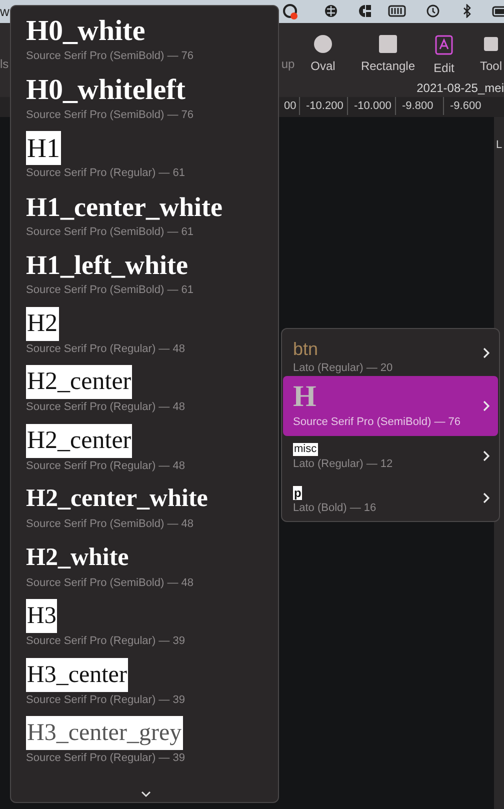 Image resolution: width=504 pixels, height=809 pixels. Describe the element at coordinates (305, 349) in the screenshot. I see `style-name: btn` at that location.